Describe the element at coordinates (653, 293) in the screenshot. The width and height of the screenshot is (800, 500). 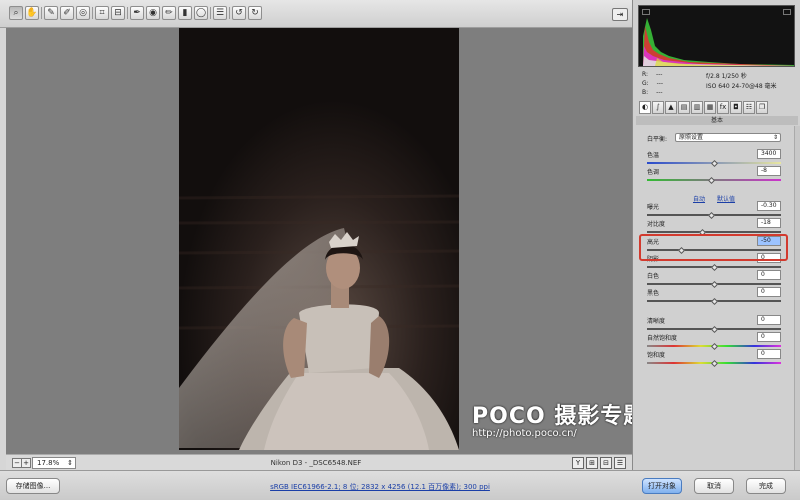
I see `blacks-label: 黑色` at that location.